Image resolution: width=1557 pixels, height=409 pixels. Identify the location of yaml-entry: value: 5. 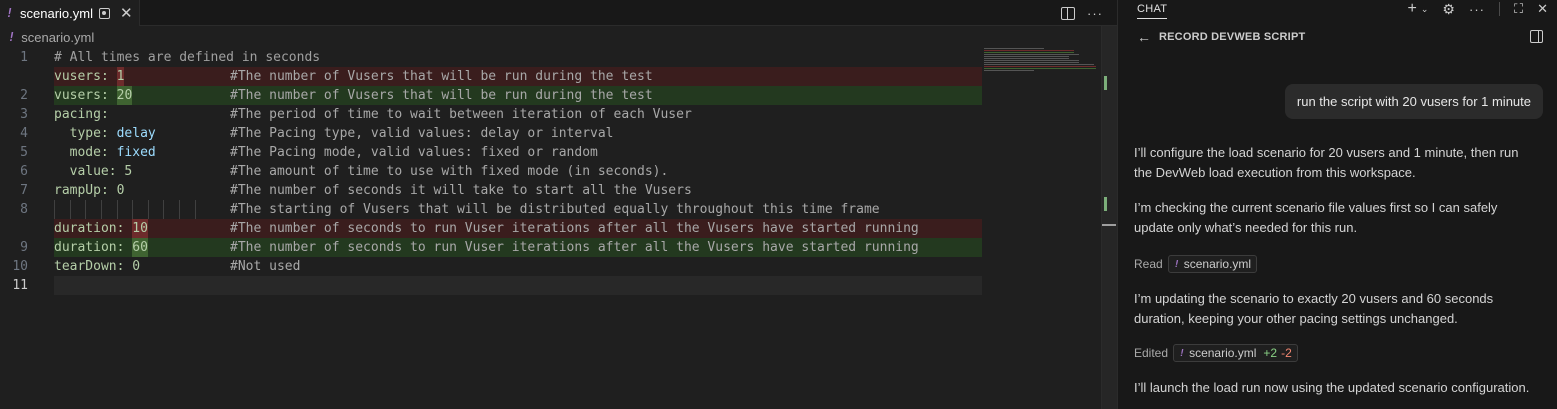
(101, 171).